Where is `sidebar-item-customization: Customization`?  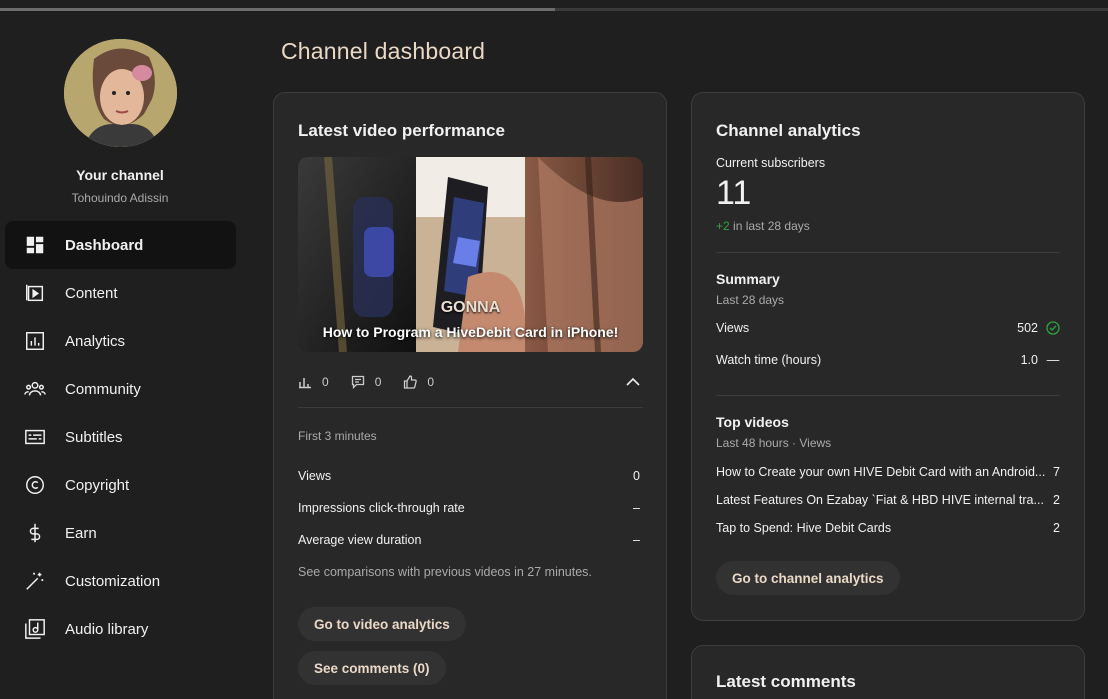
sidebar-item-customization: Customization is located at coordinates (120, 581).